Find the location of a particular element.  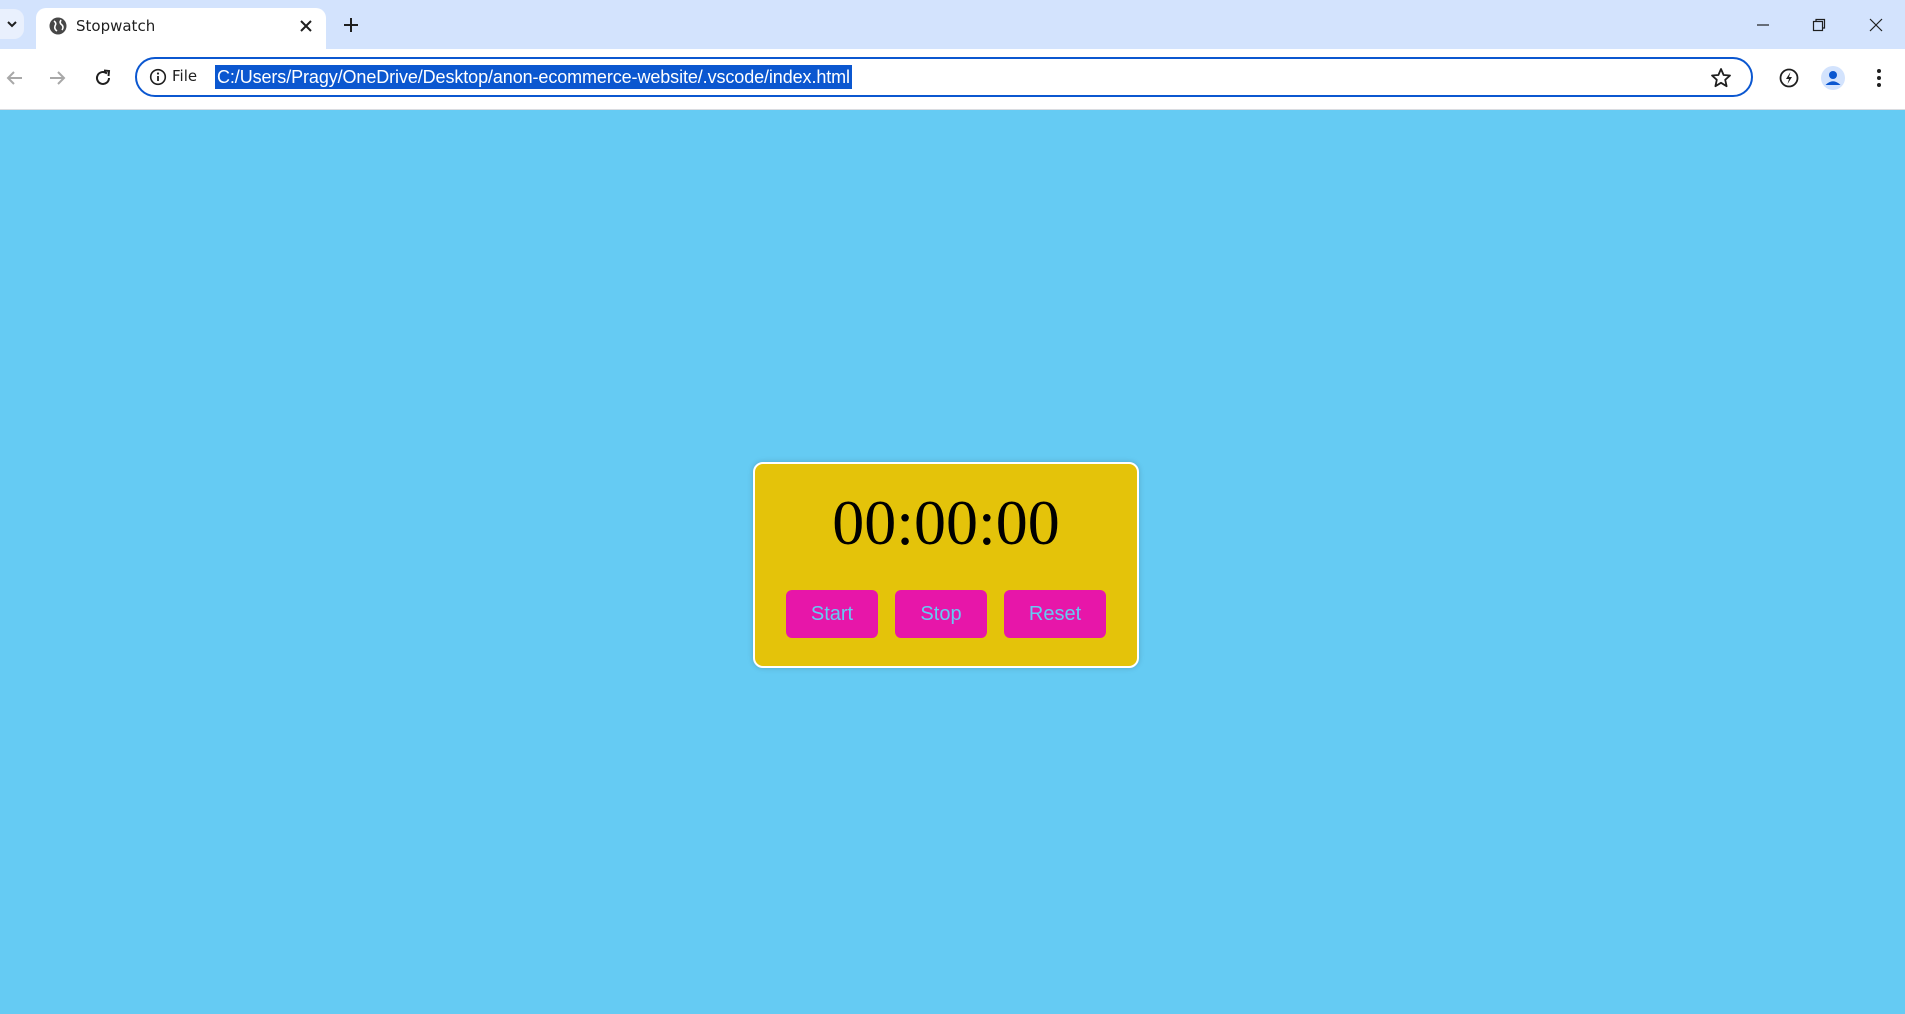

menu-button is located at coordinates (1879, 78).